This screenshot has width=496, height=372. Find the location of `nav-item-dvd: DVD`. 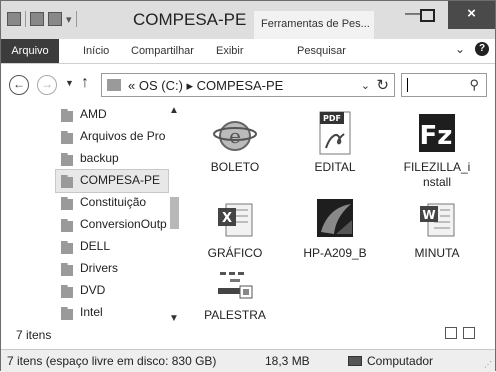

nav-item-dvd: DVD is located at coordinates (112, 291).